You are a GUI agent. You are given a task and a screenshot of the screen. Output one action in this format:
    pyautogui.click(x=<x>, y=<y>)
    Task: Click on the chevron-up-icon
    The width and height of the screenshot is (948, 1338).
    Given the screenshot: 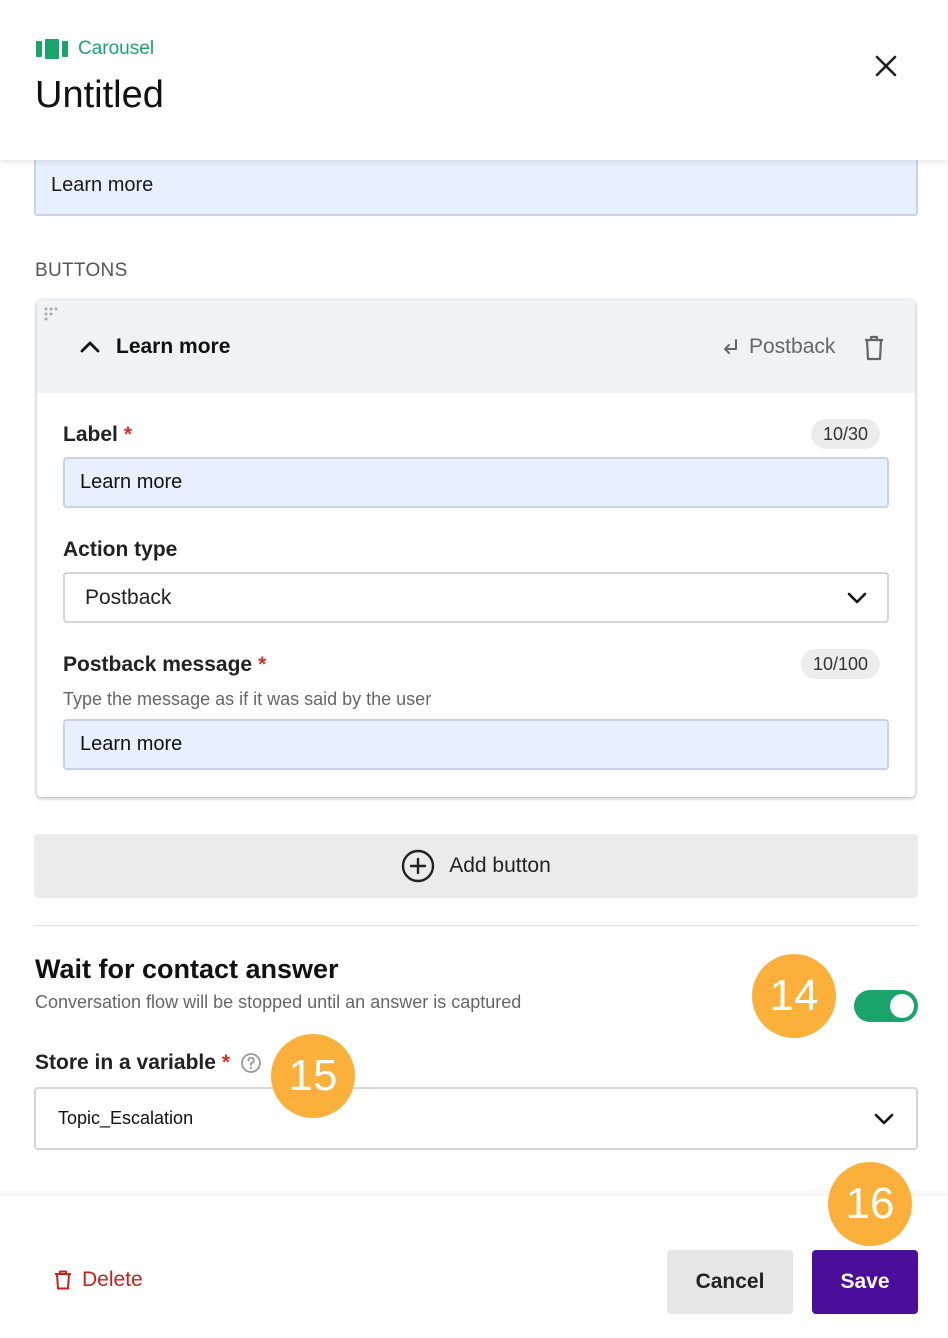 What is the action you would take?
    pyautogui.click(x=90, y=347)
    